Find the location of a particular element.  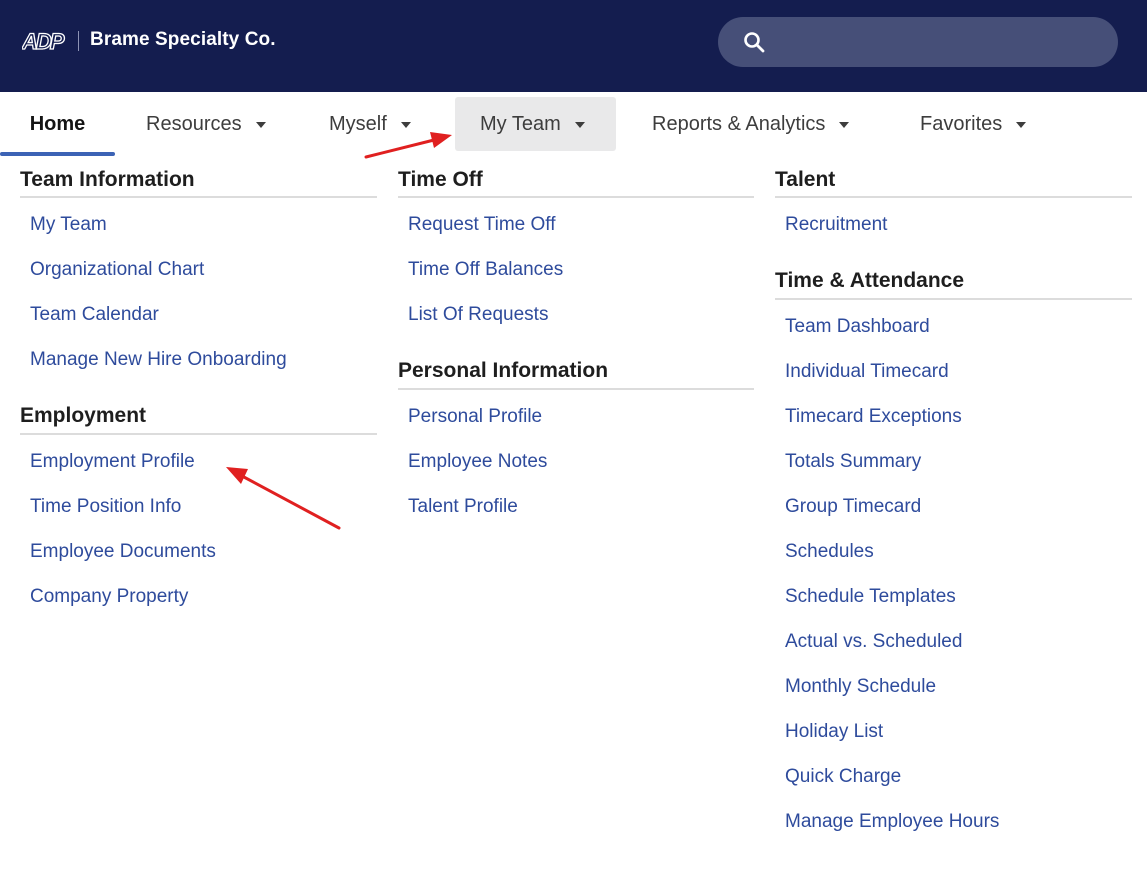

link-totals-summary: Totals Summary is located at coordinates (853, 462).